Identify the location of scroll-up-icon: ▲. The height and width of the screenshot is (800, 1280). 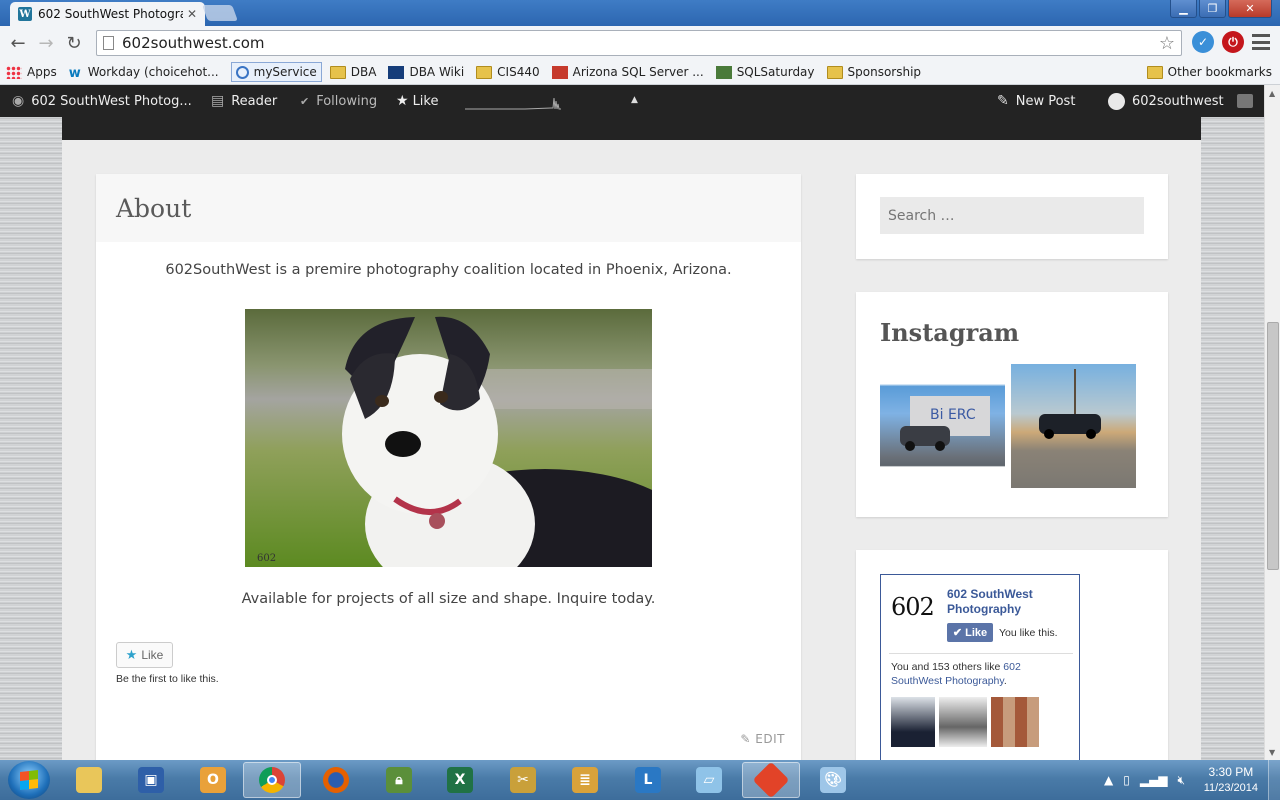
(1272, 93).